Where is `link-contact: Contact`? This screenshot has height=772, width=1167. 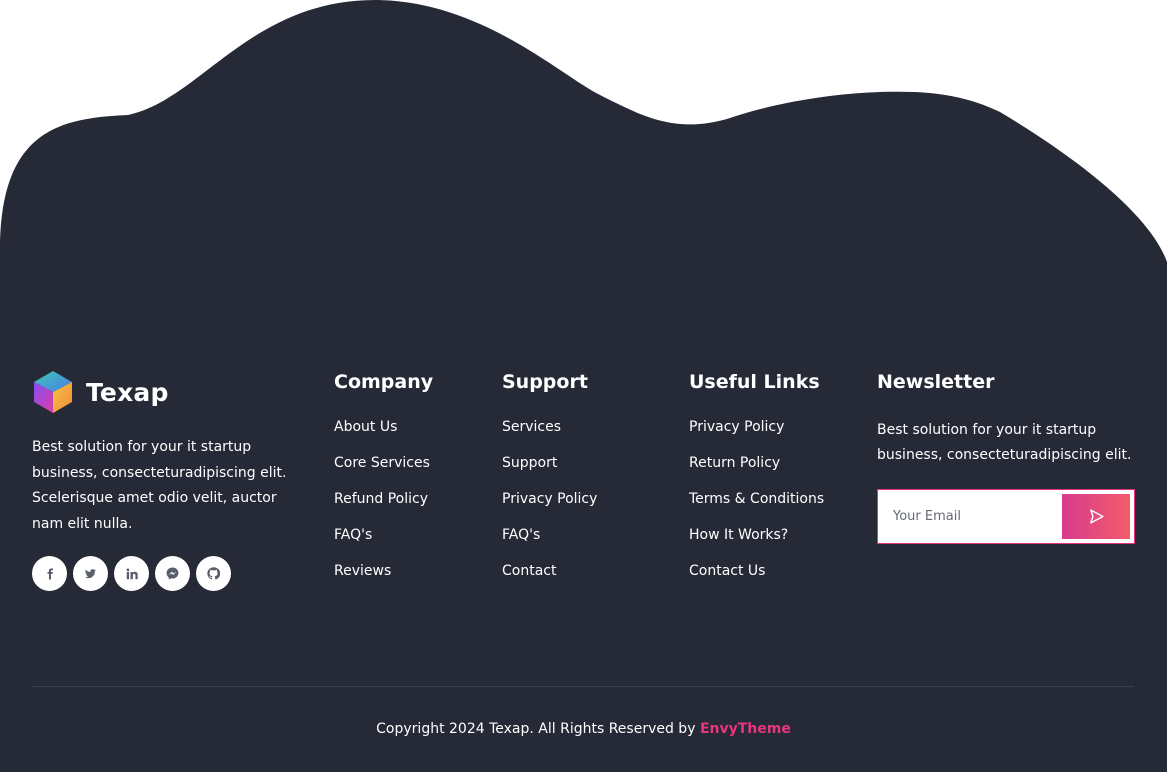
link-contact: Contact is located at coordinates (529, 571).